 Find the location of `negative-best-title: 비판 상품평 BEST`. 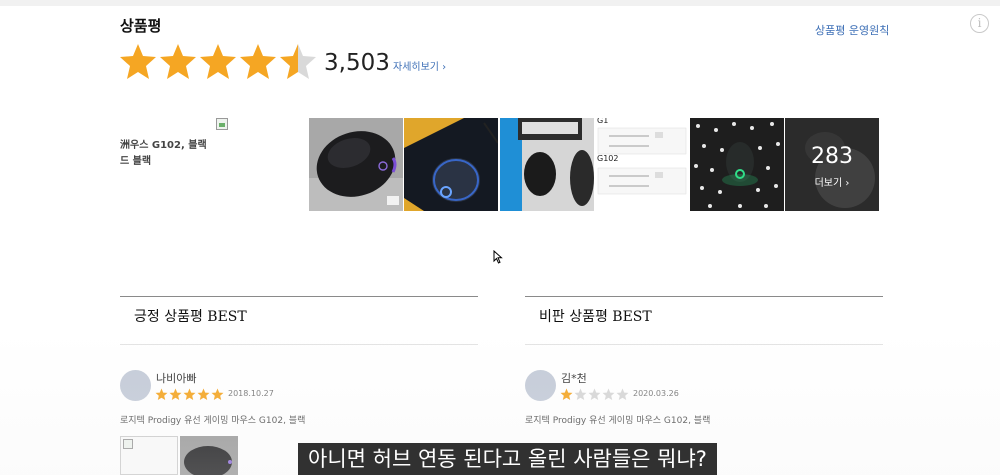

negative-best-title: 비판 상품평 BEST is located at coordinates (595, 317).